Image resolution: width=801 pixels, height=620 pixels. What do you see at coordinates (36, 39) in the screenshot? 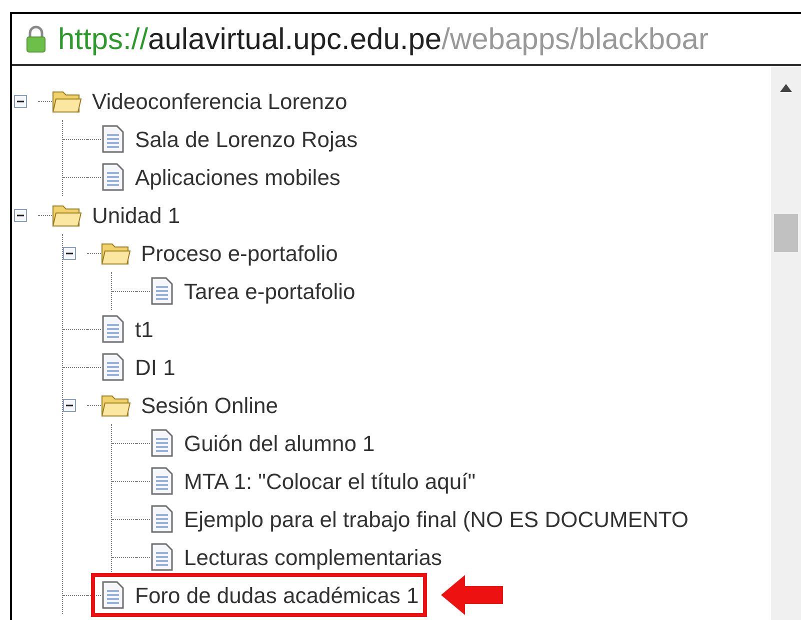
I see `lock-icon` at bounding box center [36, 39].